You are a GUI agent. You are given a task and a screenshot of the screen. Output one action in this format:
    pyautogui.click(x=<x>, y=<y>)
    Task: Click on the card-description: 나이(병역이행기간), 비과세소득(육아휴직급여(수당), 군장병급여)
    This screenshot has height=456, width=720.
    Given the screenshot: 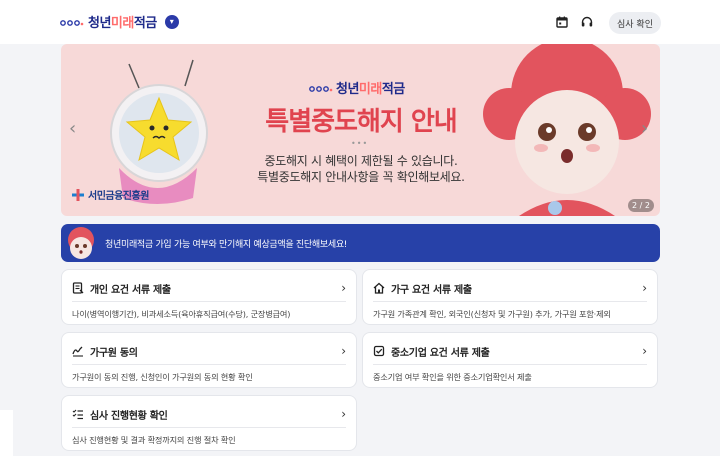 What is the action you would take?
    pyautogui.click(x=181, y=314)
    